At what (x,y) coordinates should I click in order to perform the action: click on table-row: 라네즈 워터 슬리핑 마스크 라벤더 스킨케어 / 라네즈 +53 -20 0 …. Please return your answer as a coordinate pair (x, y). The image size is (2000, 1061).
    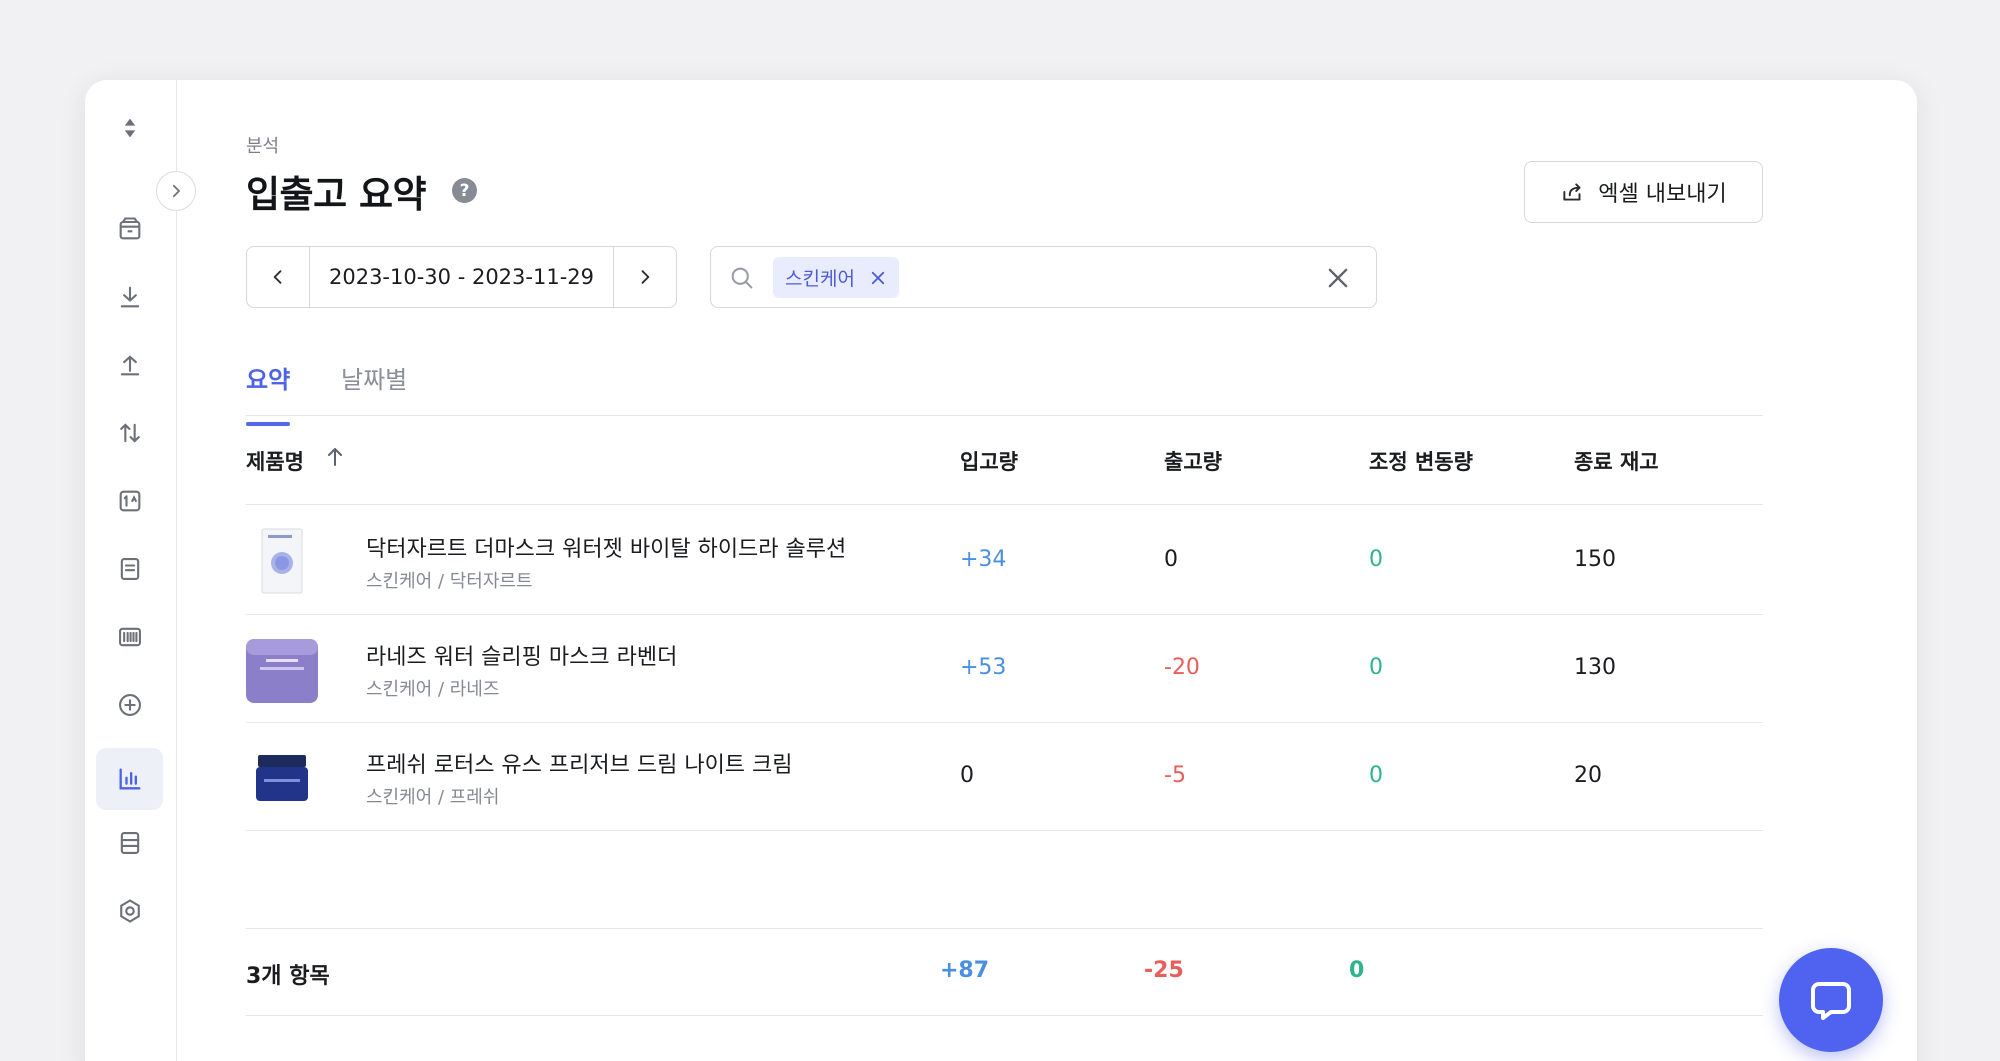
    Looking at the image, I should click on (1004, 669).